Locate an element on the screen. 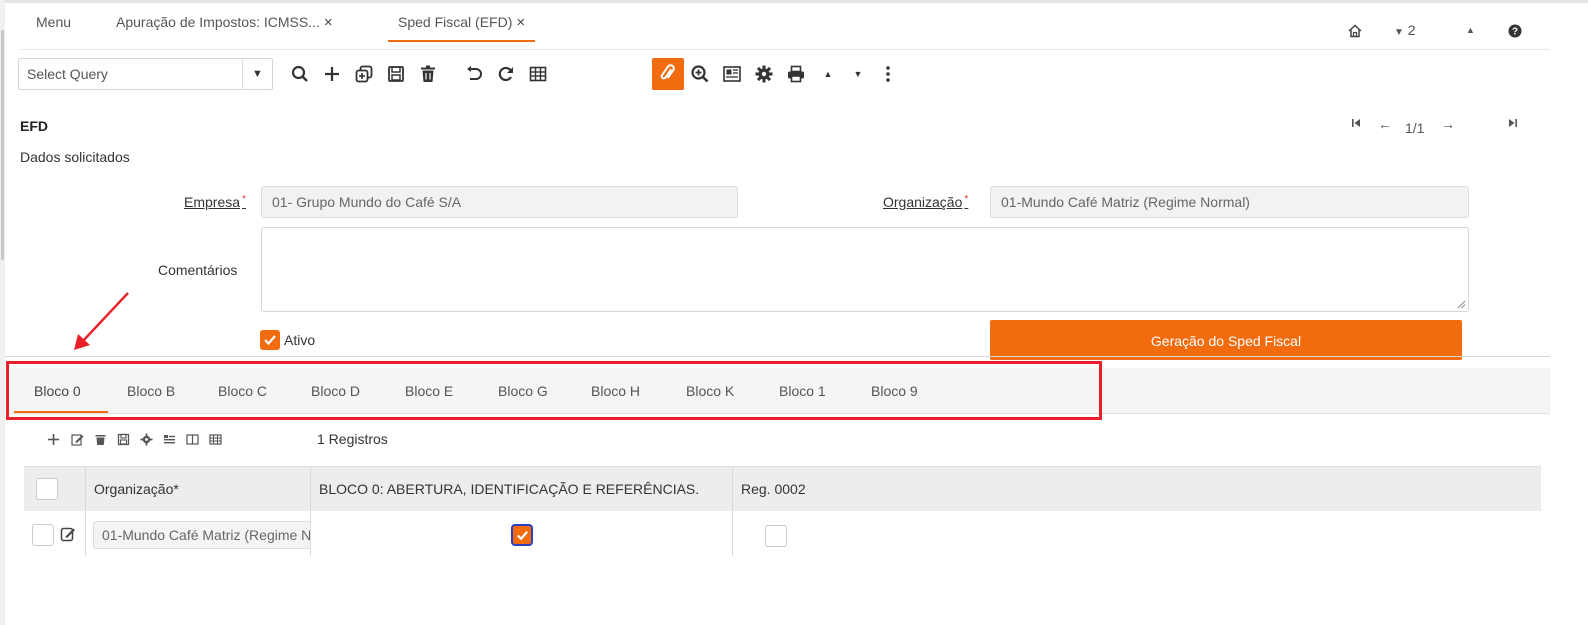 Image resolution: width=1588 pixels, height=625 pixels. next-record-icon: ▼ is located at coordinates (858, 74).